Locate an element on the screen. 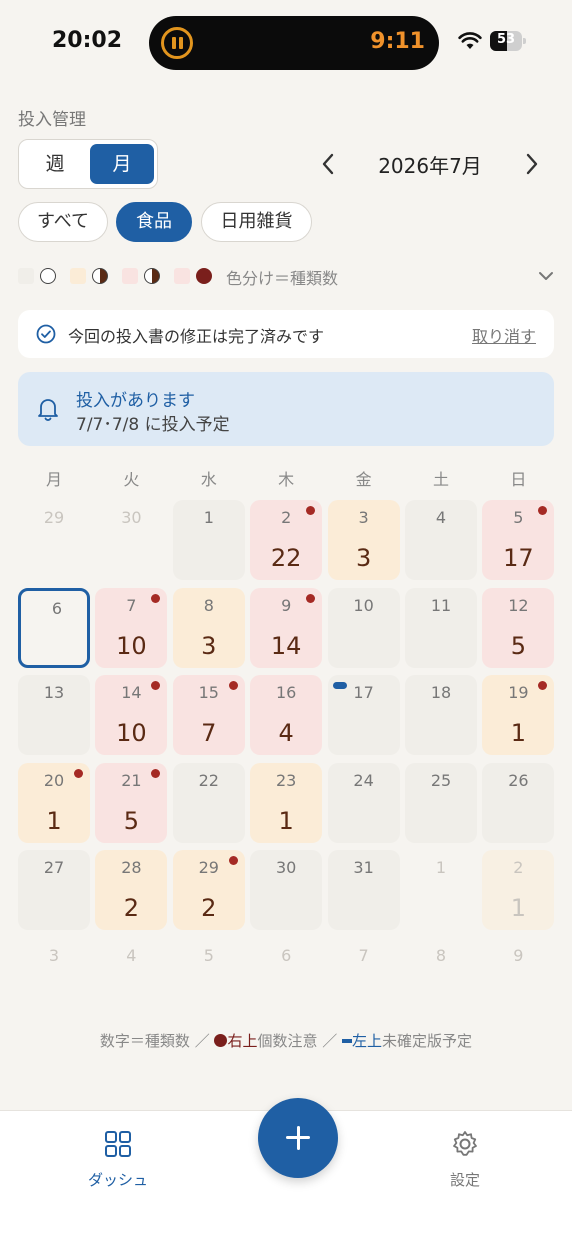 This screenshot has width=572, height=1240. check-circle-icon is located at coordinates (46, 334).